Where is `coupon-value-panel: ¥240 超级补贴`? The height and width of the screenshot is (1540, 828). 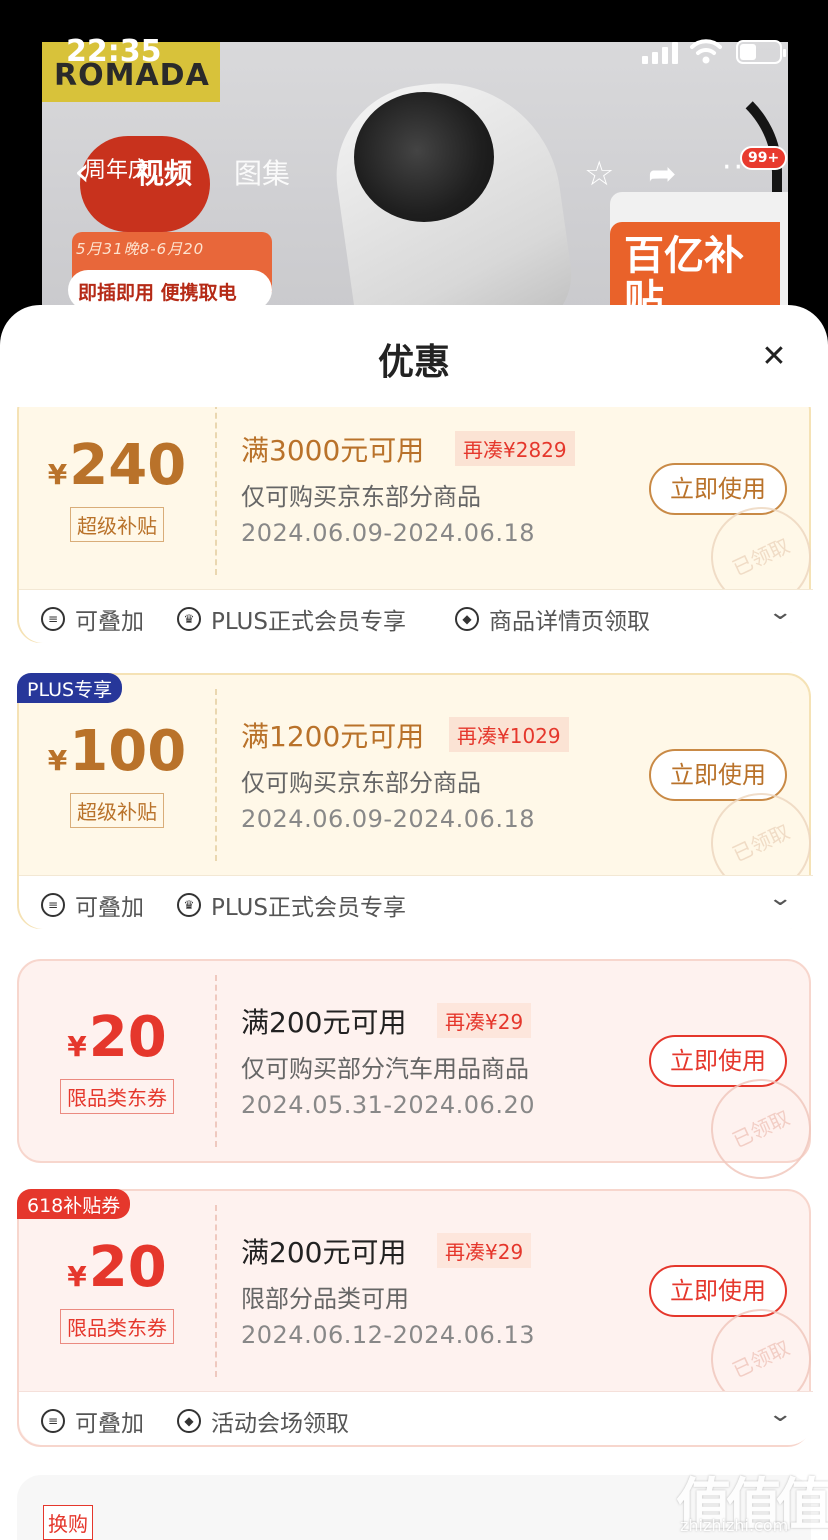
coupon-value-panel: ¥240 超级补贴 is located at coordinates (117, 498).